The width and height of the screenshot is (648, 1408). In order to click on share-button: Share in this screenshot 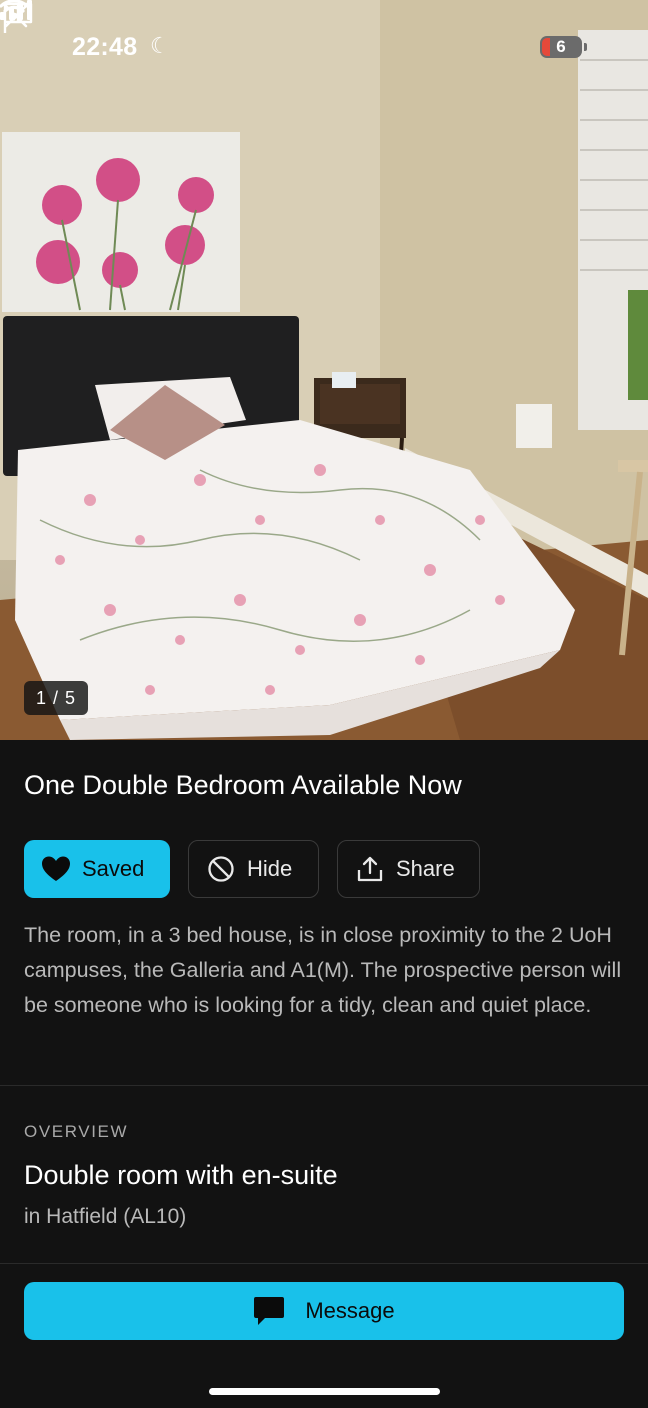, I will do `click(408, 869)`.